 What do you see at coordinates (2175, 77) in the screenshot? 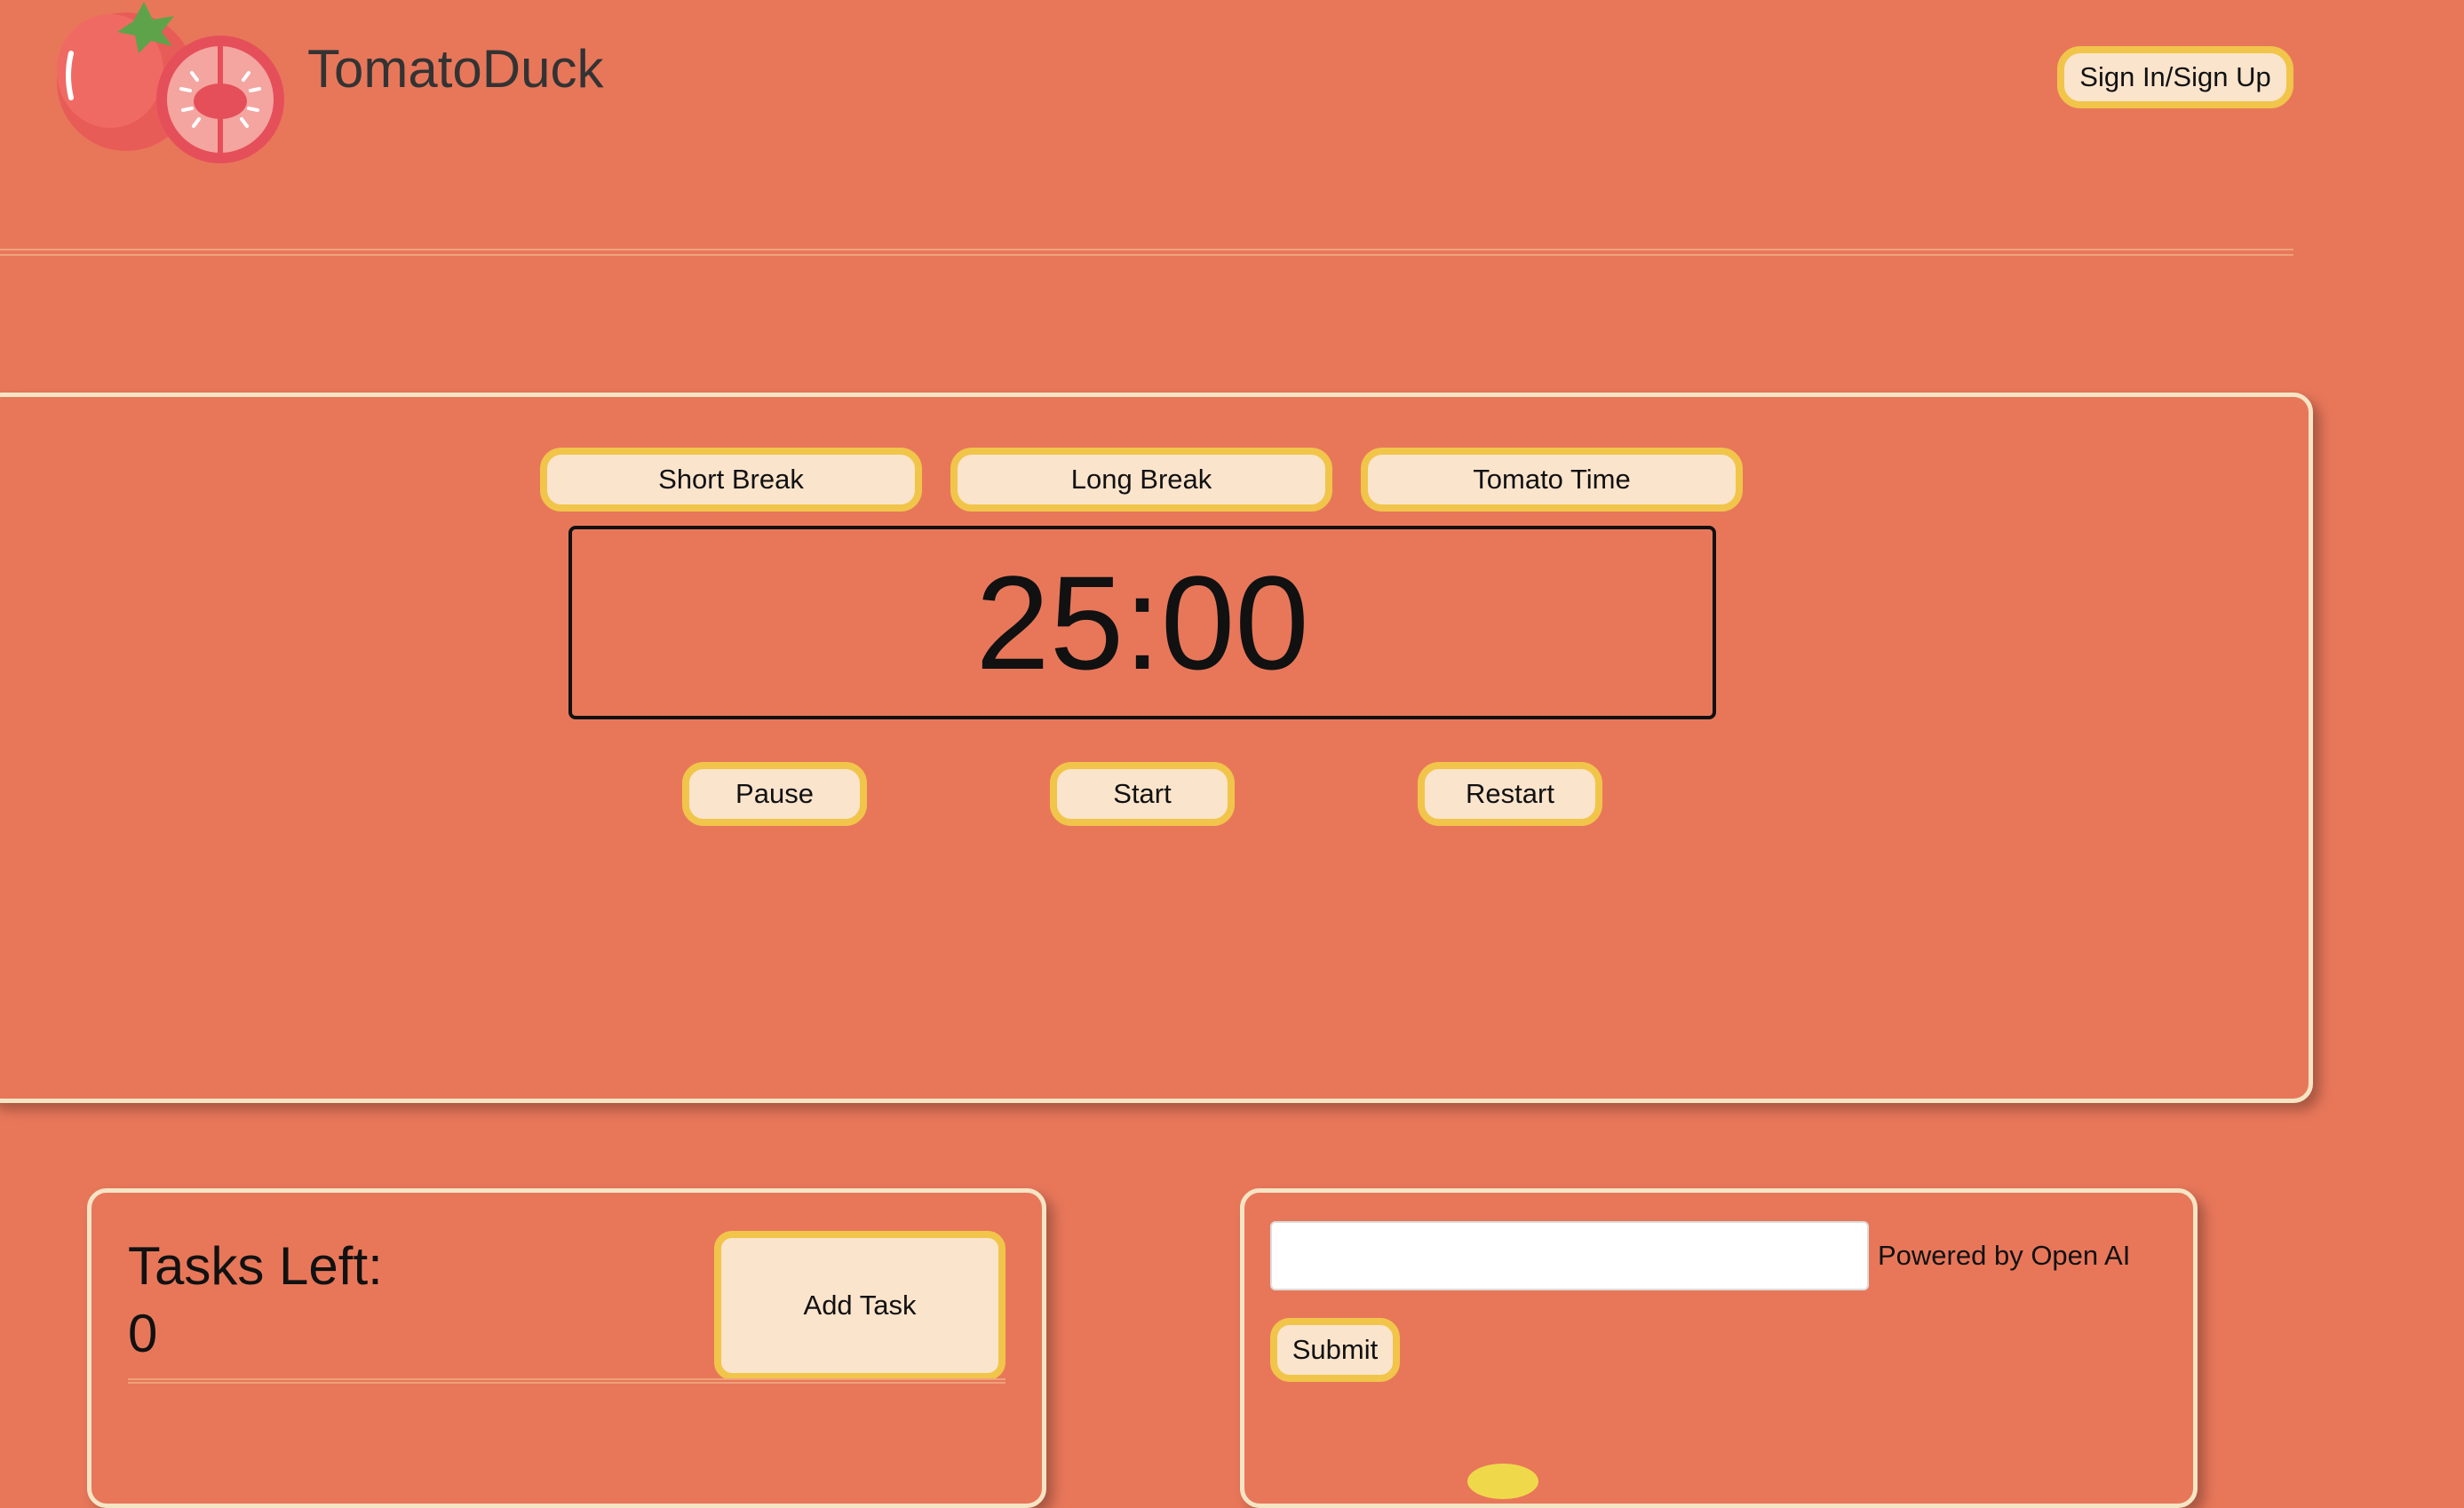
I see `sign-in-button: Sign In/Sign Up` at bounding box center [2175, 77].